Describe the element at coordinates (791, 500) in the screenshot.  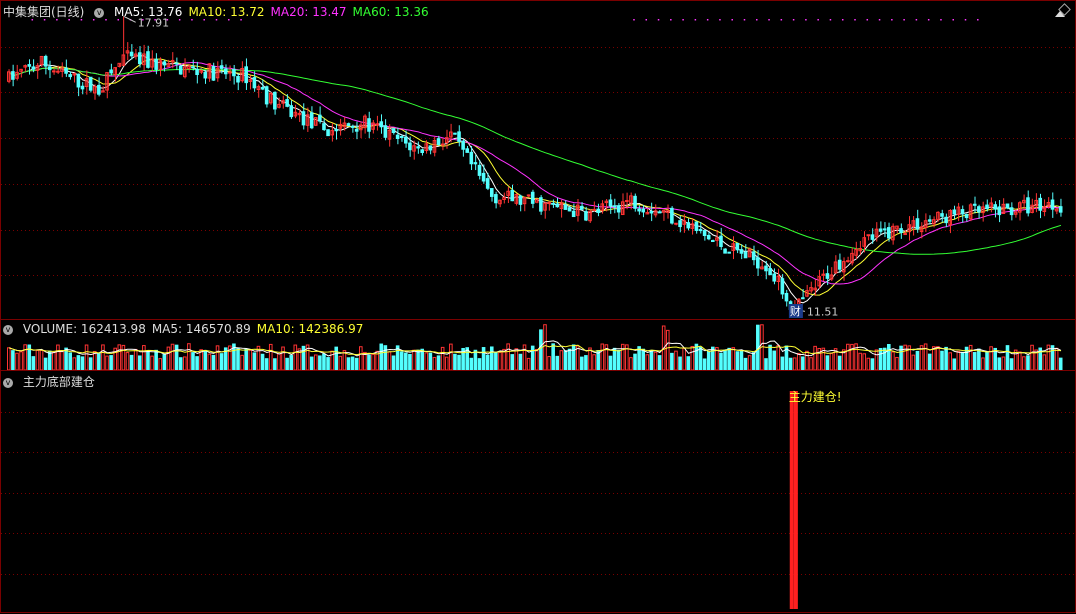
I see `signal-bar` at that location.